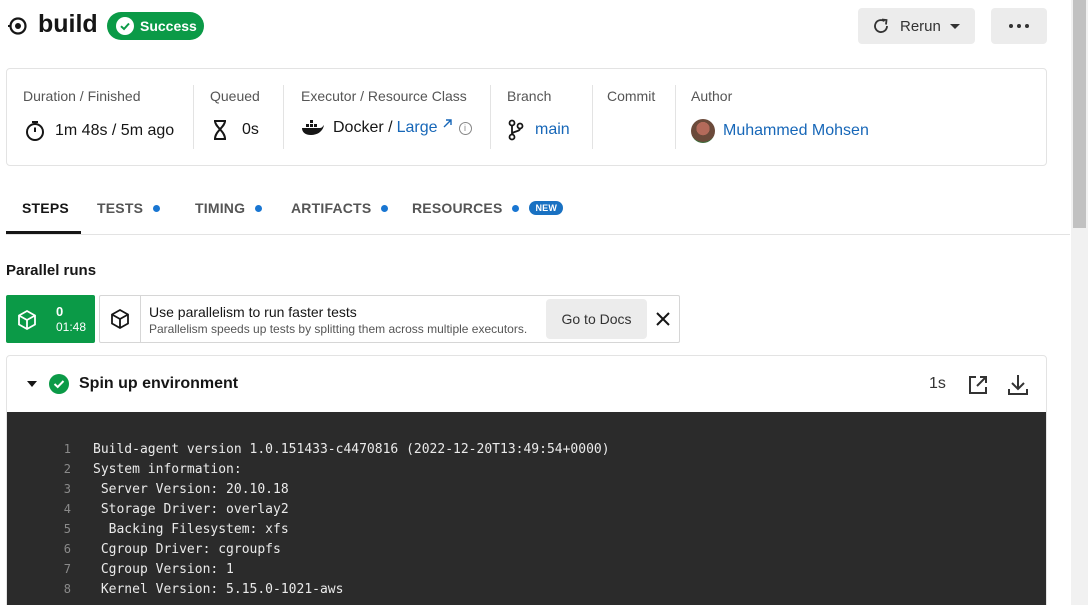 This screenshot has width=1088, height=605. Describe the element at coordinates (220, 130) in the screenshot. I see `hourglass-icon` at that location.